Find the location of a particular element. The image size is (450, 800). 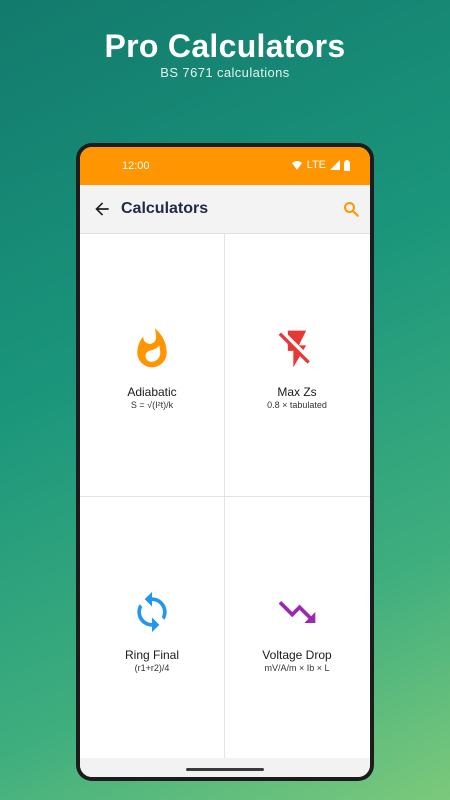

status-time: 12:00 is located at coordinates (136, 166).